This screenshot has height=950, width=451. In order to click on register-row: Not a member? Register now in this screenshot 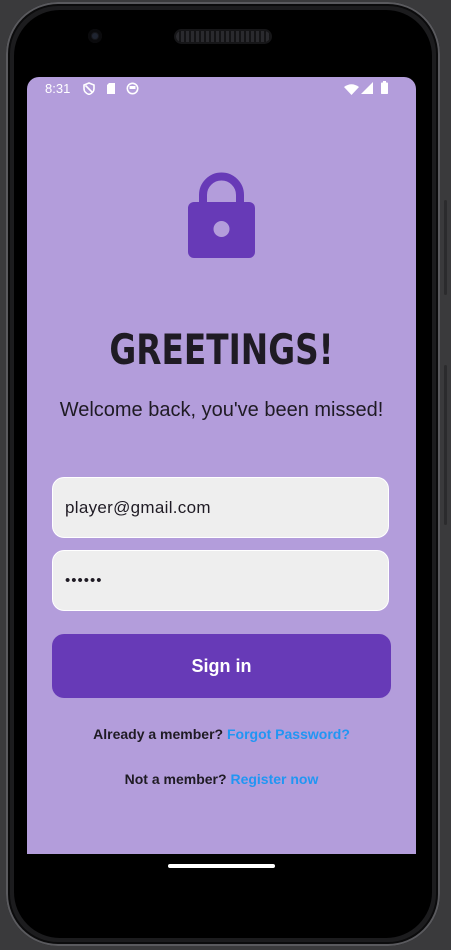, I will do `click(221, 779)`.